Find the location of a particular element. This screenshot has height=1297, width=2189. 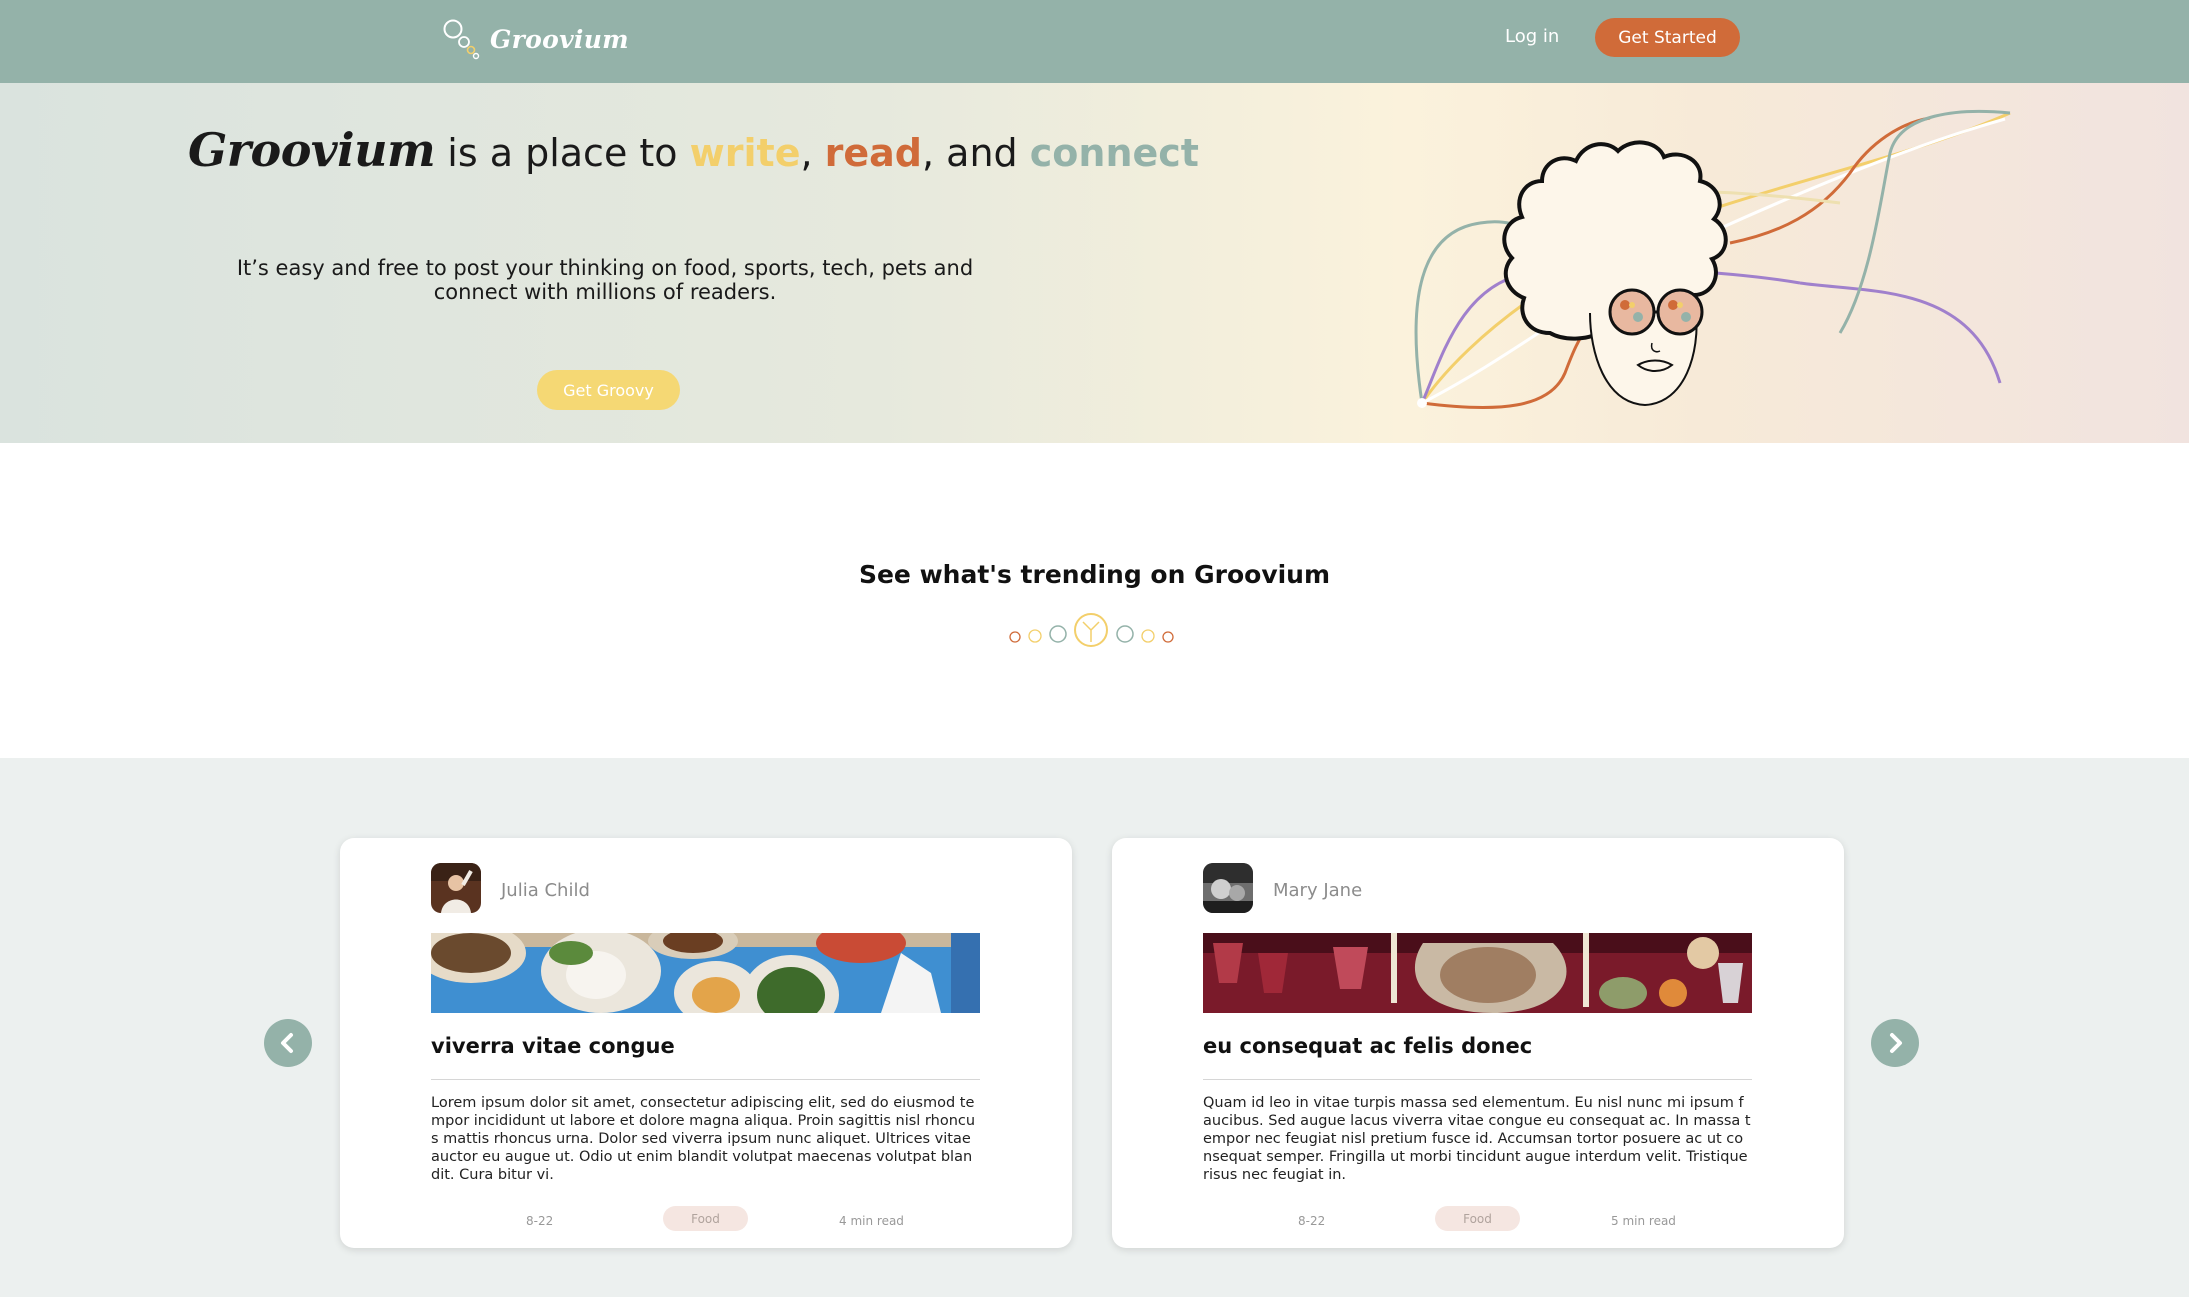

brand-logo: Groovium is located at coordinates (534, 39).